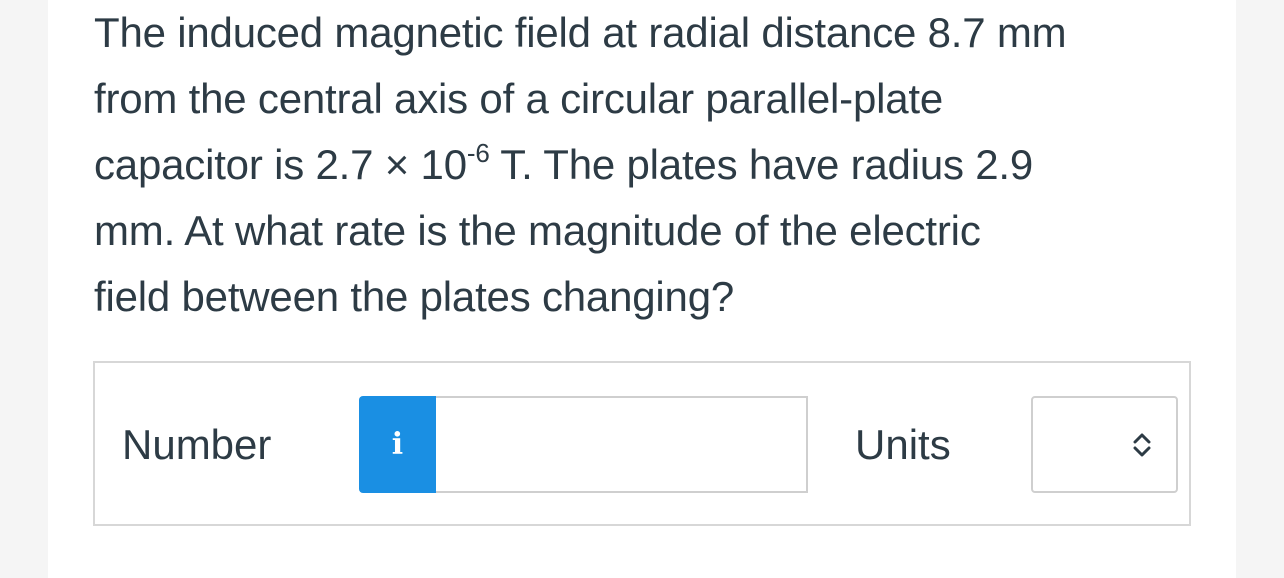 This screenshot has width=1284, height=578. What do you see at coordinates (197, 444) in the screenshot?
I see `number-label: Number` at bounding box center [197, 444].